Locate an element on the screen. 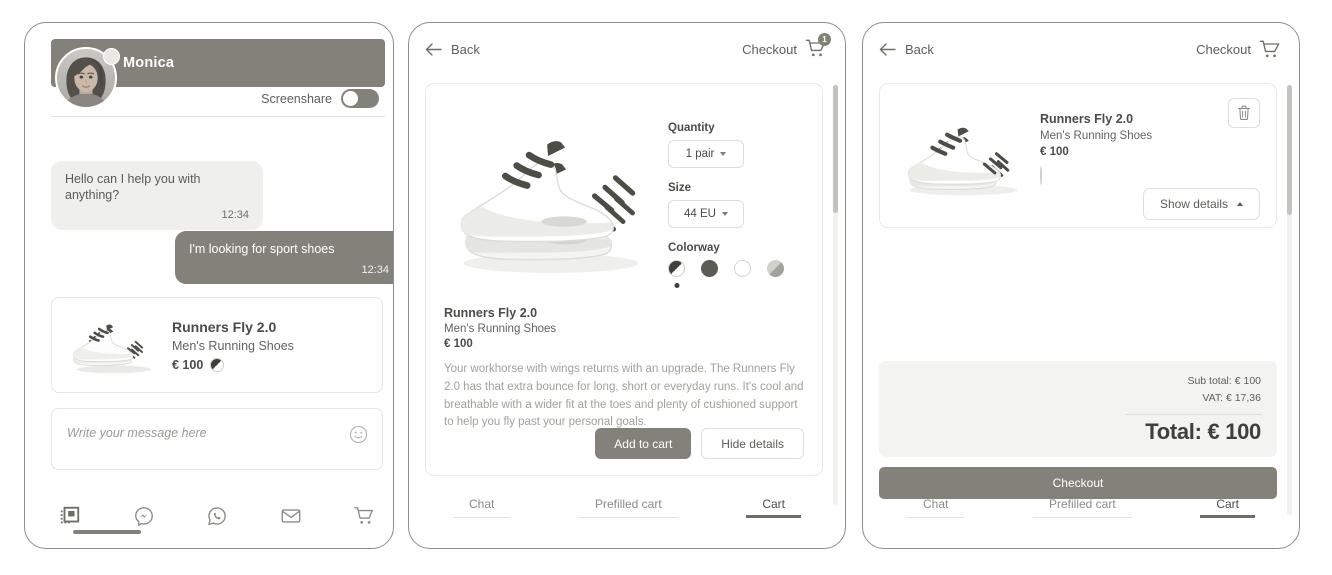 This screenshot has width=1332, height=575. cart-topbar: Back Checkout is located at coordinates (1081, 49).